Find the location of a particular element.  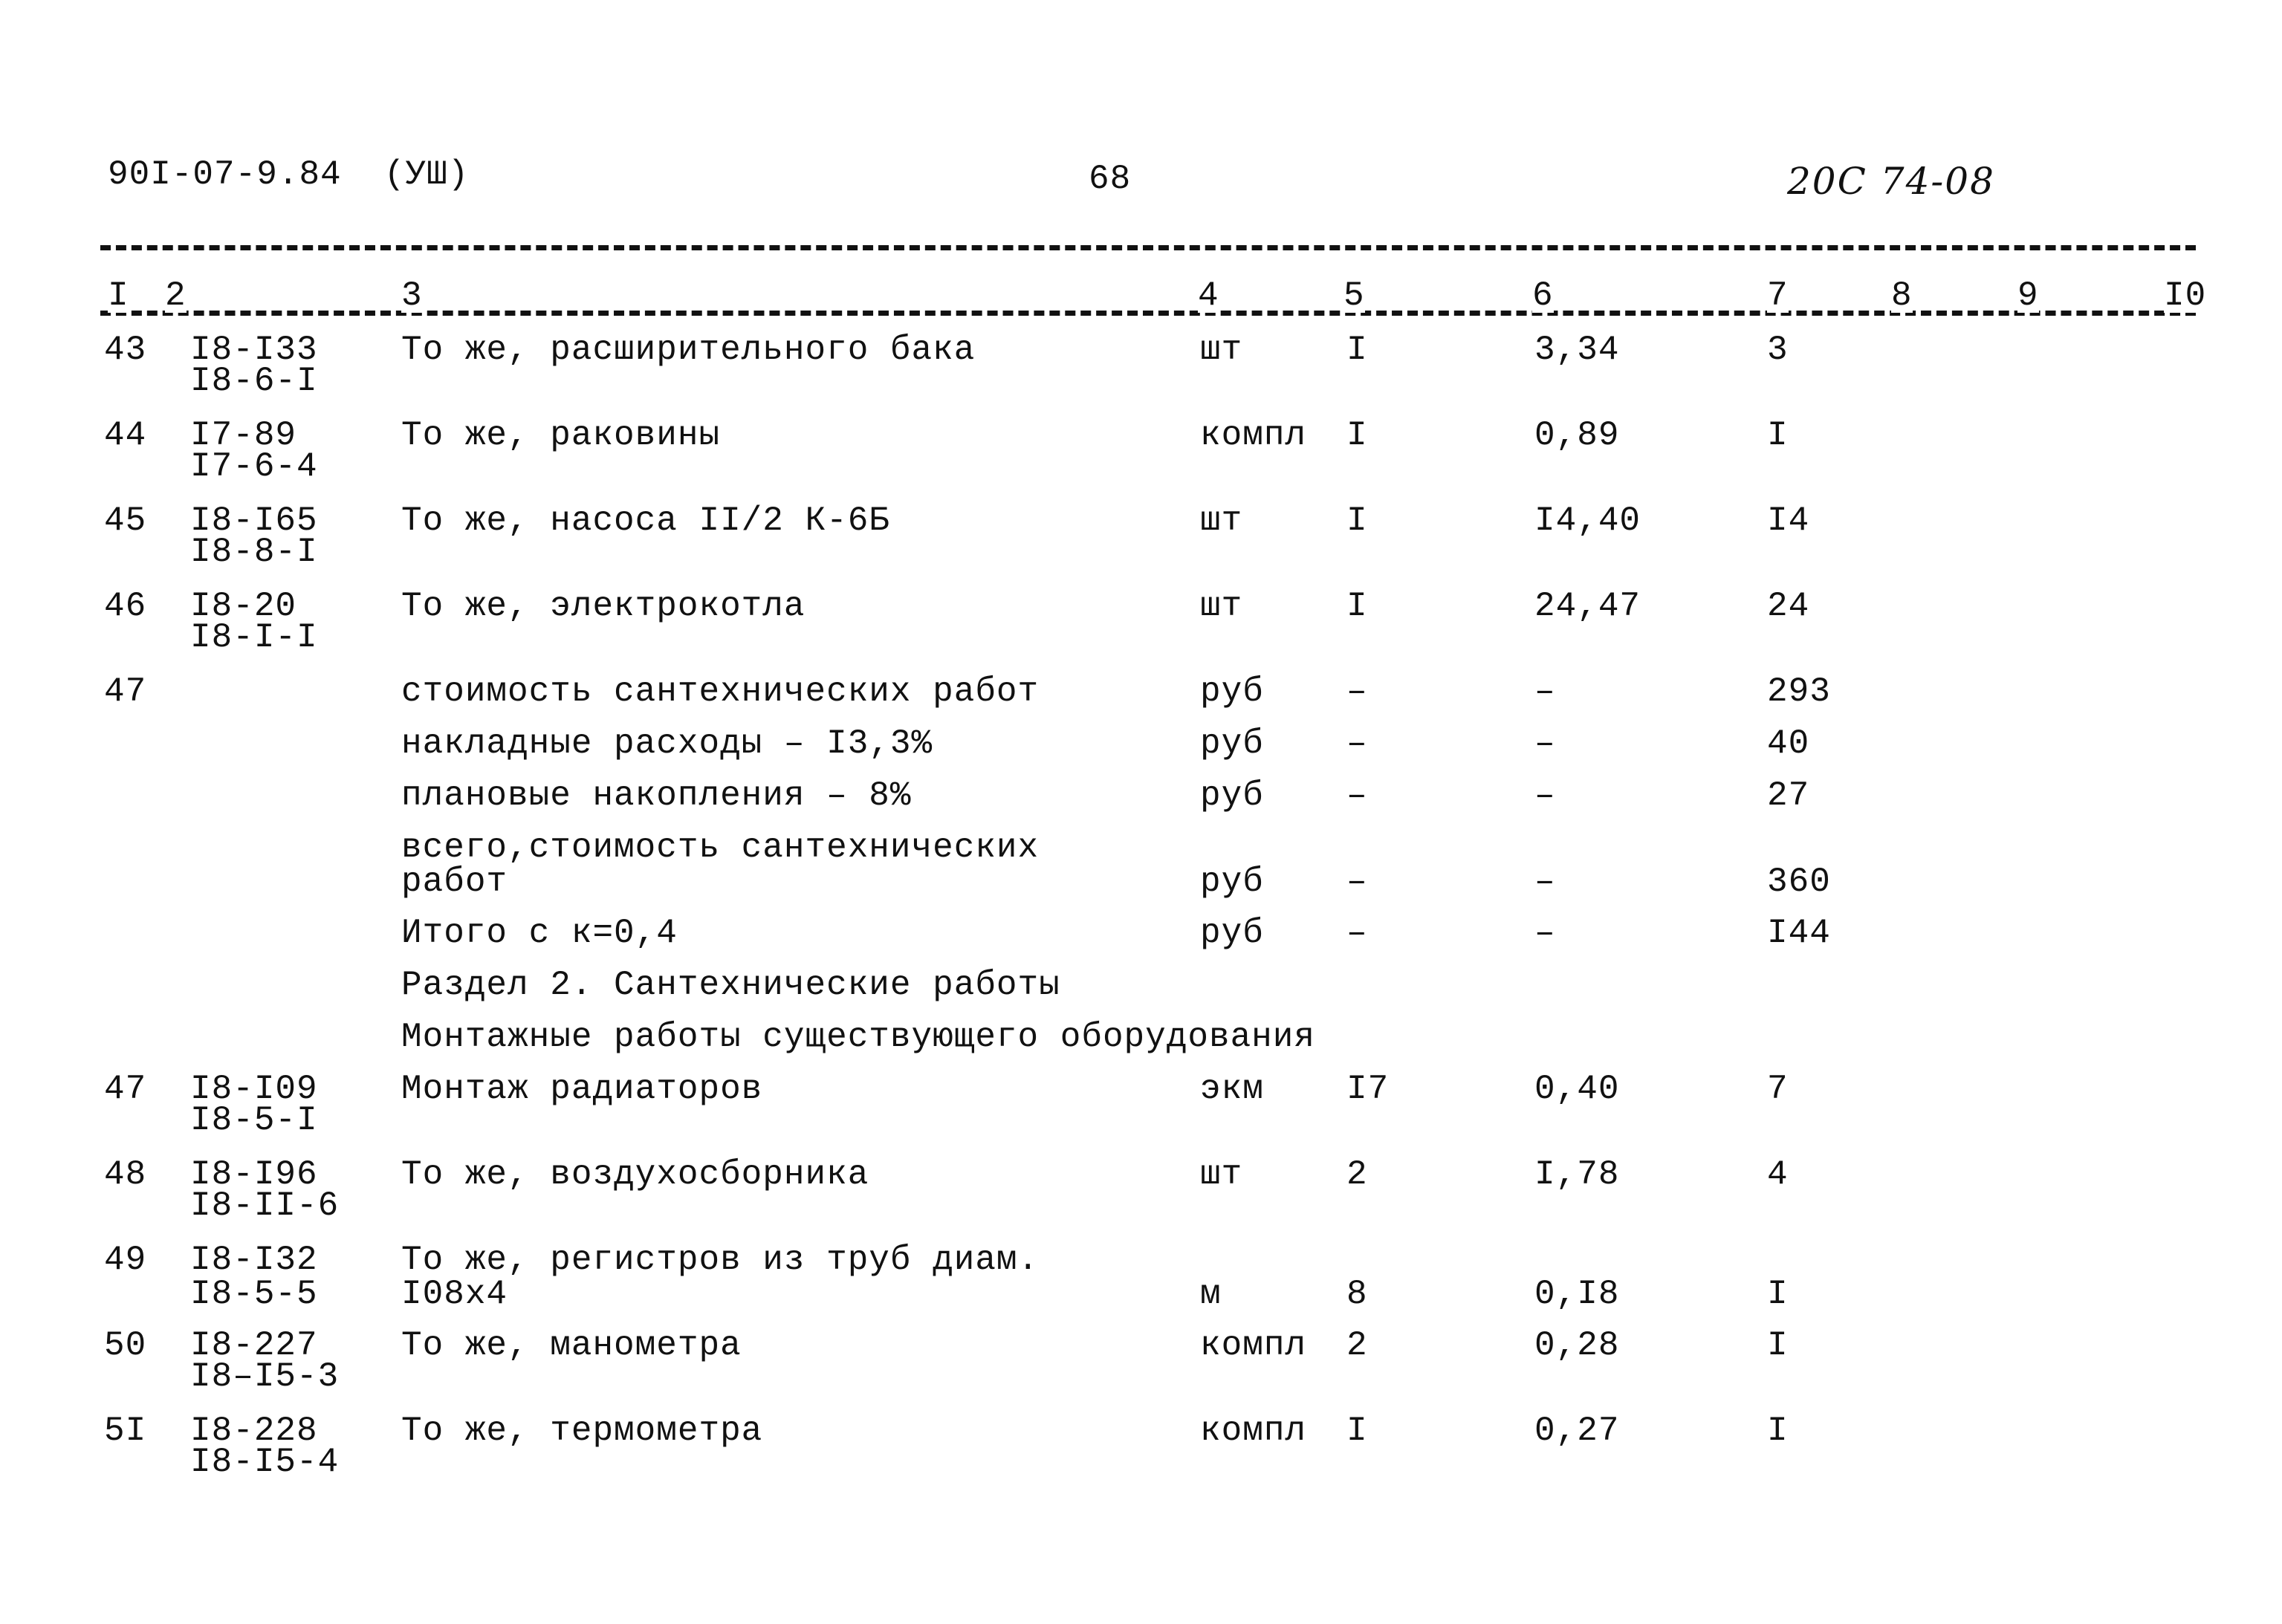

total-cost: 40 is located at coordinates (1788, 743).